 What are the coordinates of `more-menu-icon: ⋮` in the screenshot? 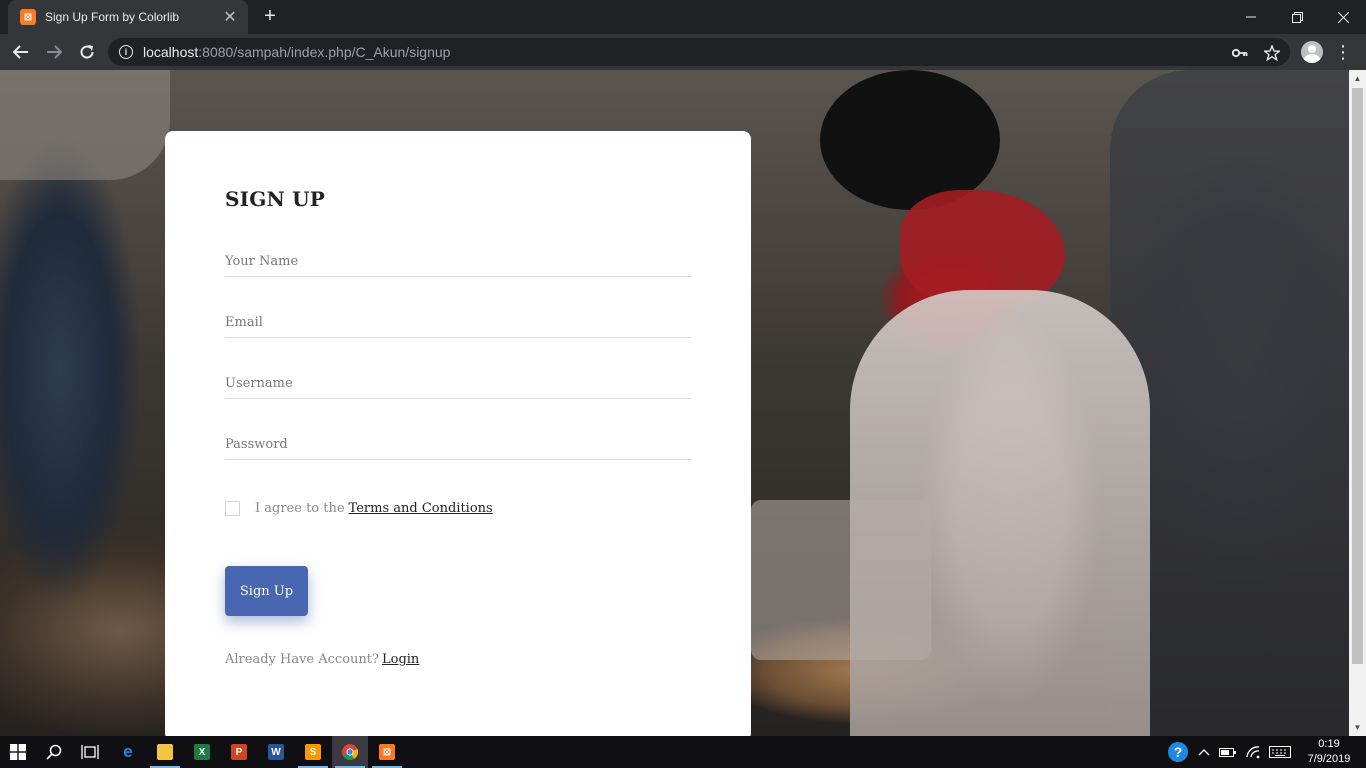 It's located at (1343, 52).